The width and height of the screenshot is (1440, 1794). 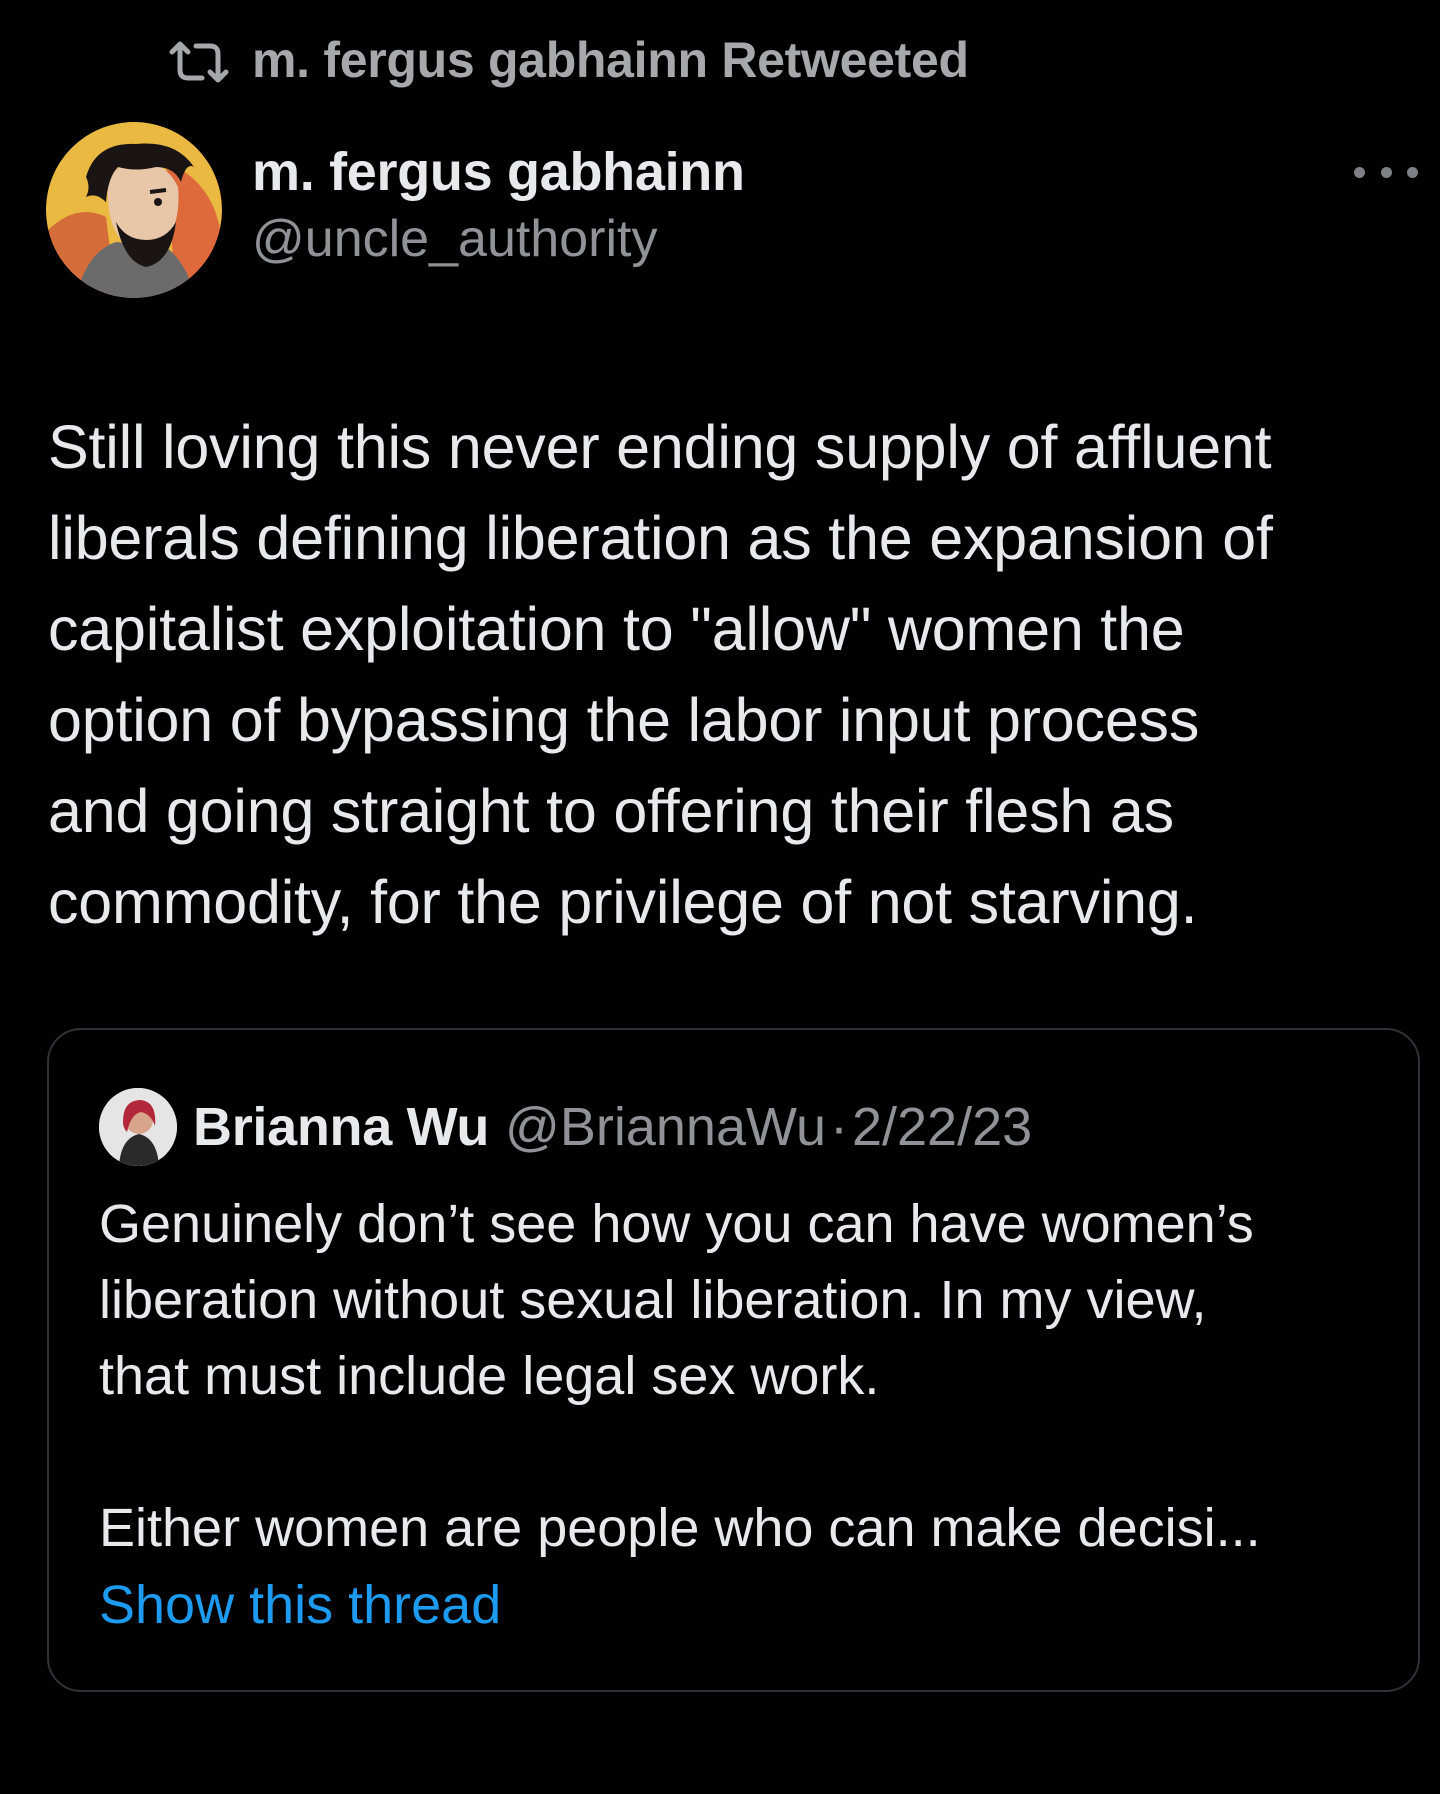 What do you see at coordinates (138, 1127) in the screenshot?
I see `quoted-author-avatar` at bounding box center [138, 1127].